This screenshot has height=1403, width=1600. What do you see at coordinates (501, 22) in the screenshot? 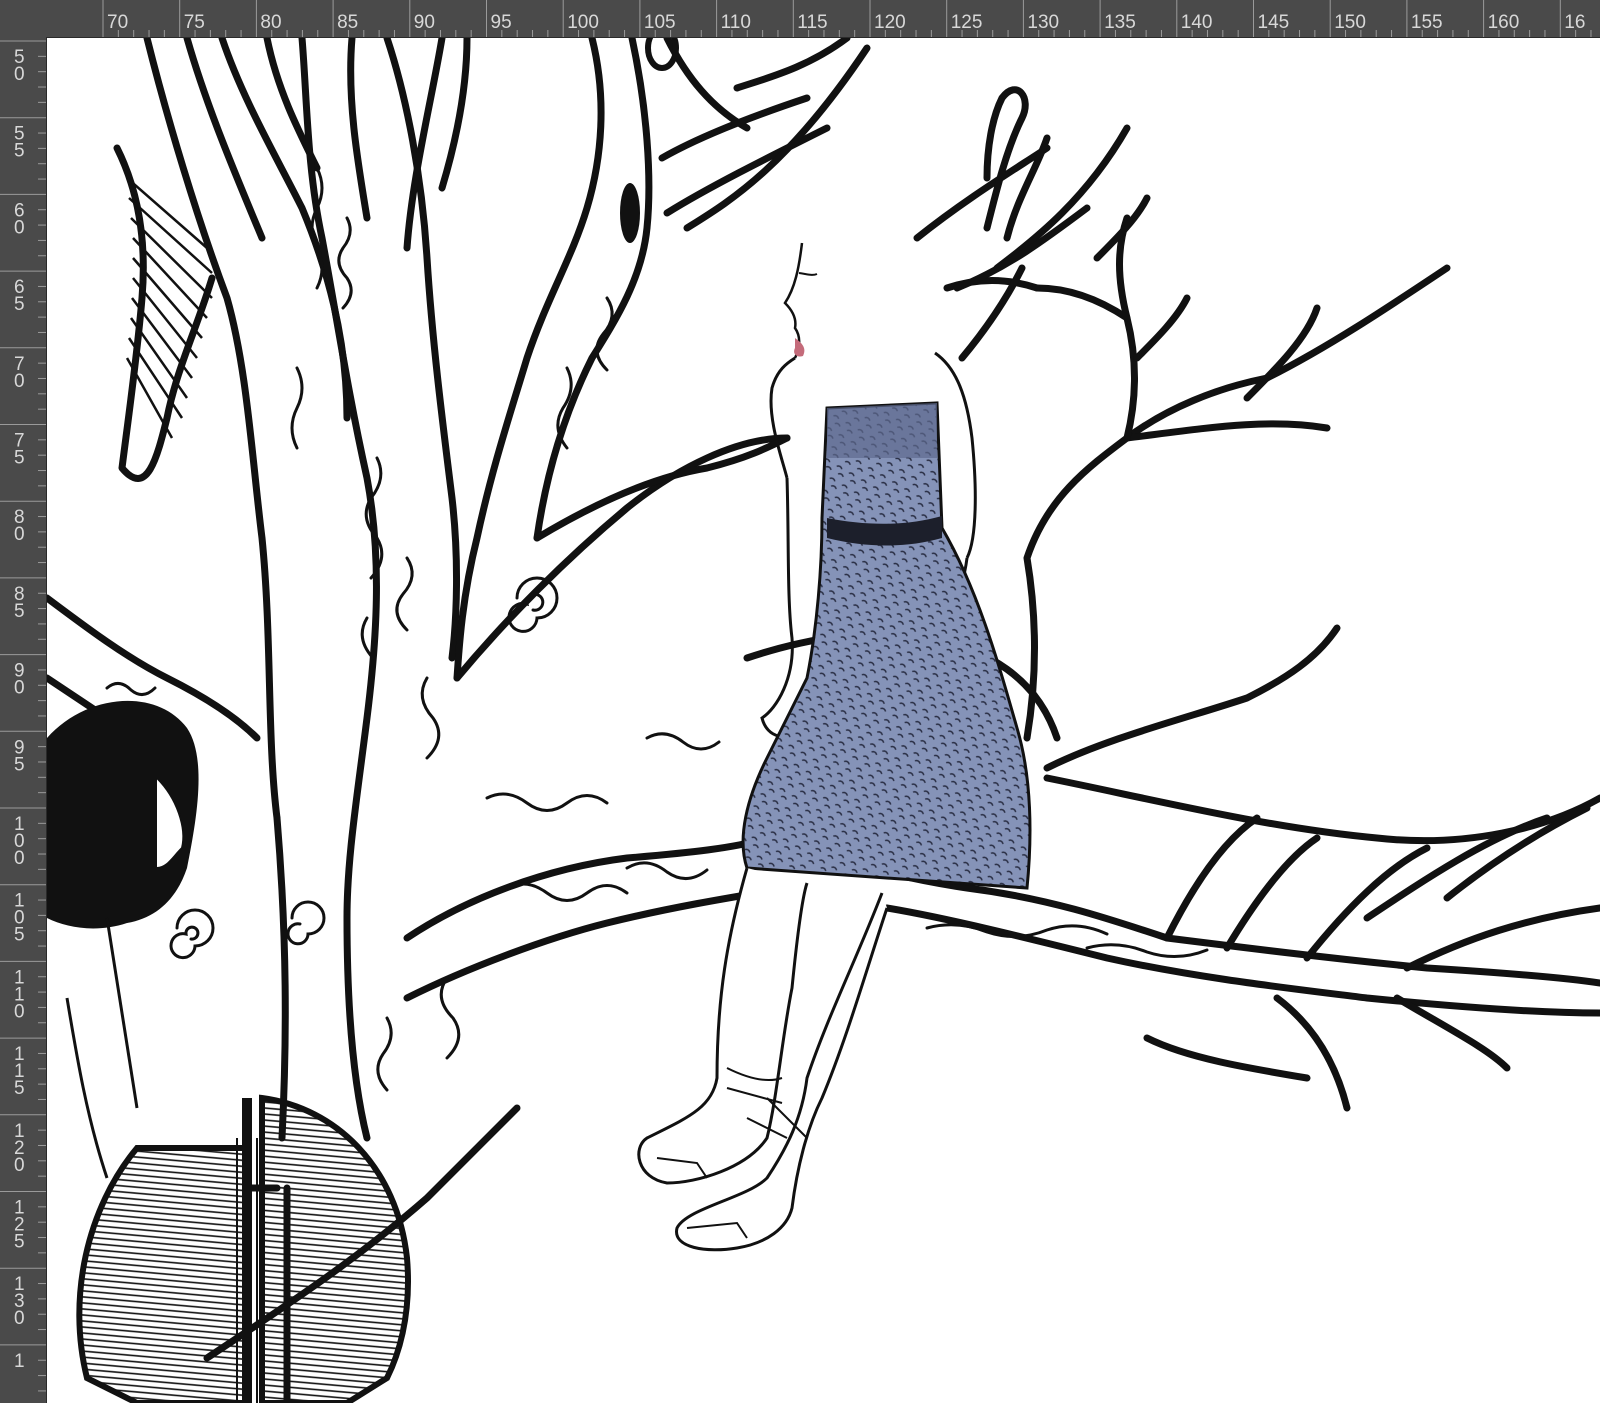
I see `ruler-label: 95` at bounding box center [501, 22].